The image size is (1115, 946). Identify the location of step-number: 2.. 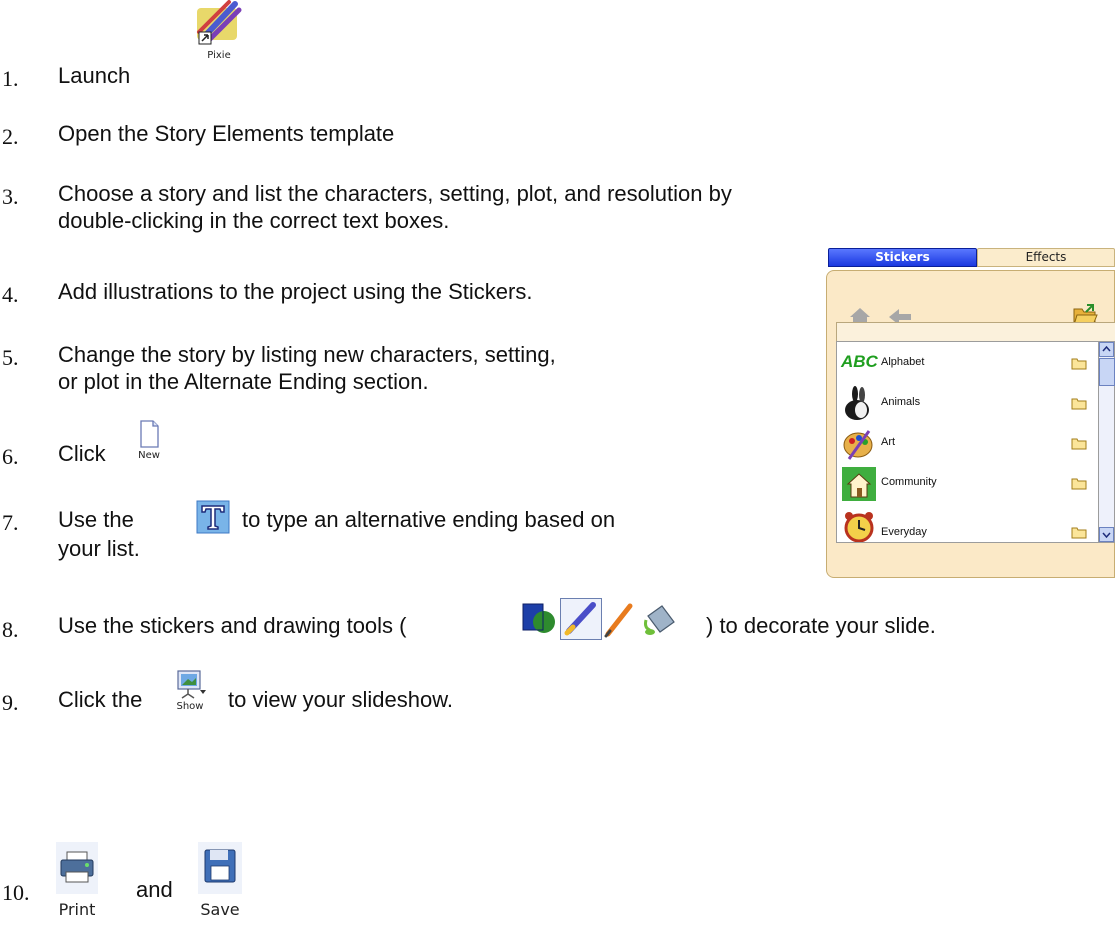
(10, 136).